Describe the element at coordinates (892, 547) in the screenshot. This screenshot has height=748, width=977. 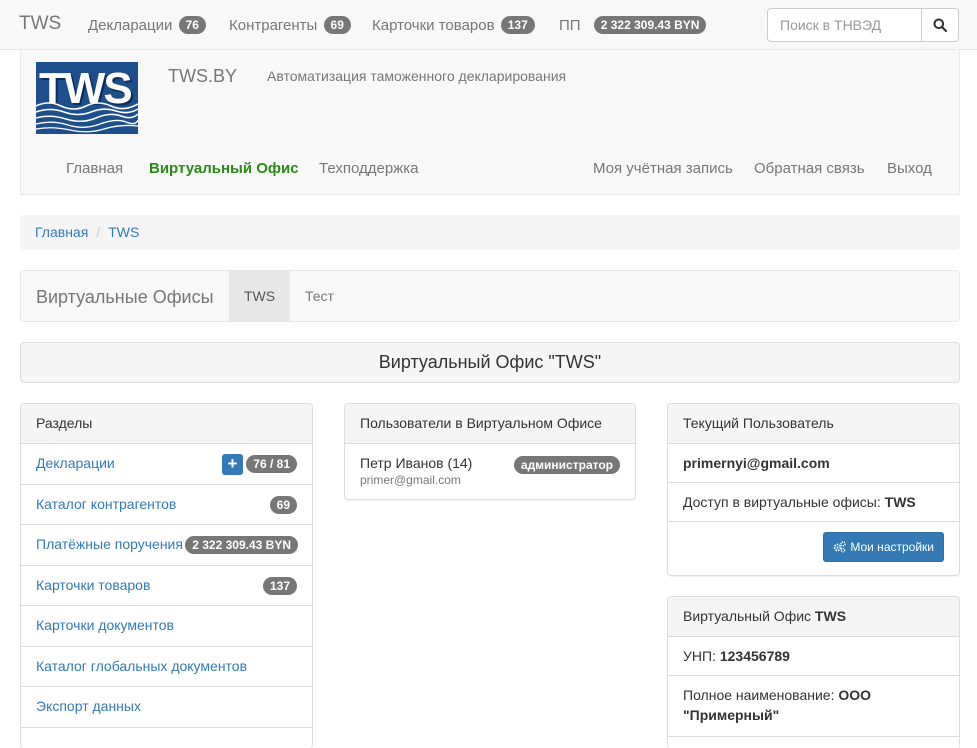
I see `my-settings-label: Мои настройки` at that location.